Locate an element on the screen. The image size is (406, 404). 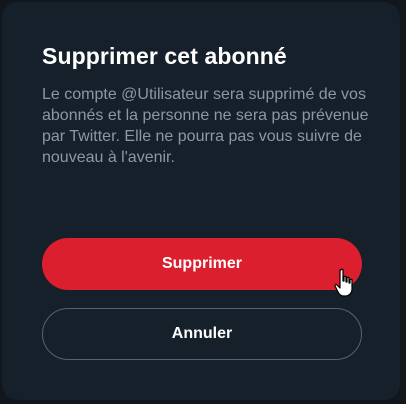
dialog-title: Supprimer cet abonné is located at coordinates (164, 56).